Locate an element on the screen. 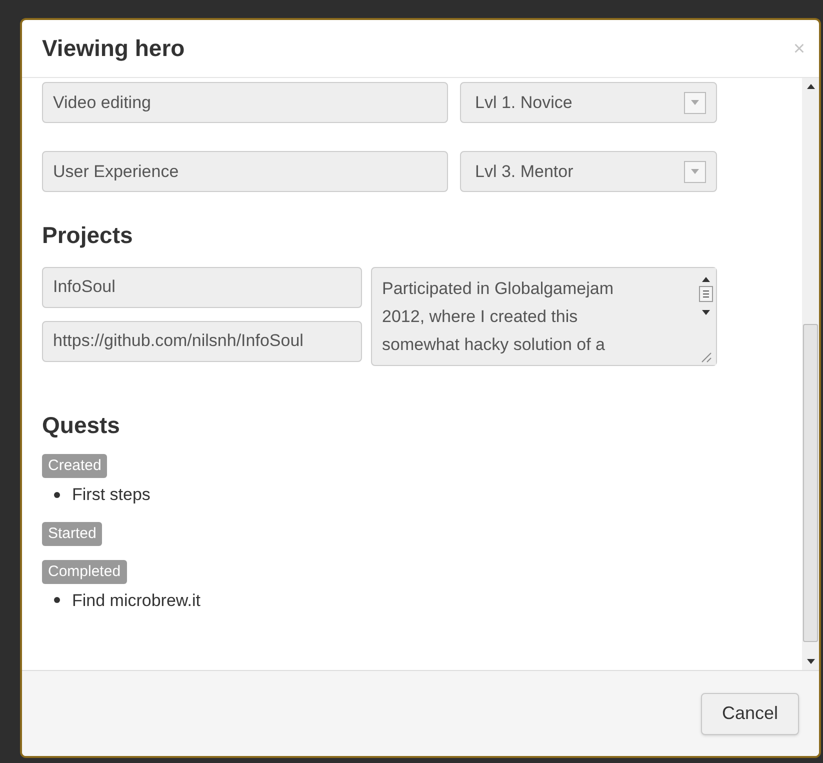  level-select: Lvl 3. Mentor is located at coordinates (588, 171).